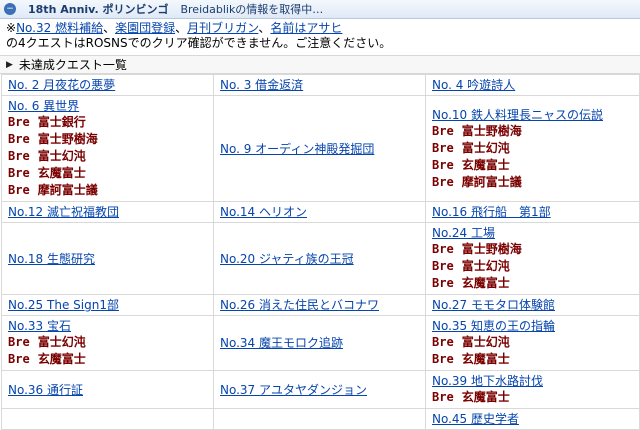 This screenshot has height=430, width=640. What do you see at coordinates (281, 343) in the screenshot?
I see `quest-link: No.34 魔王モロク追跡` at bounding box center [281, 343].